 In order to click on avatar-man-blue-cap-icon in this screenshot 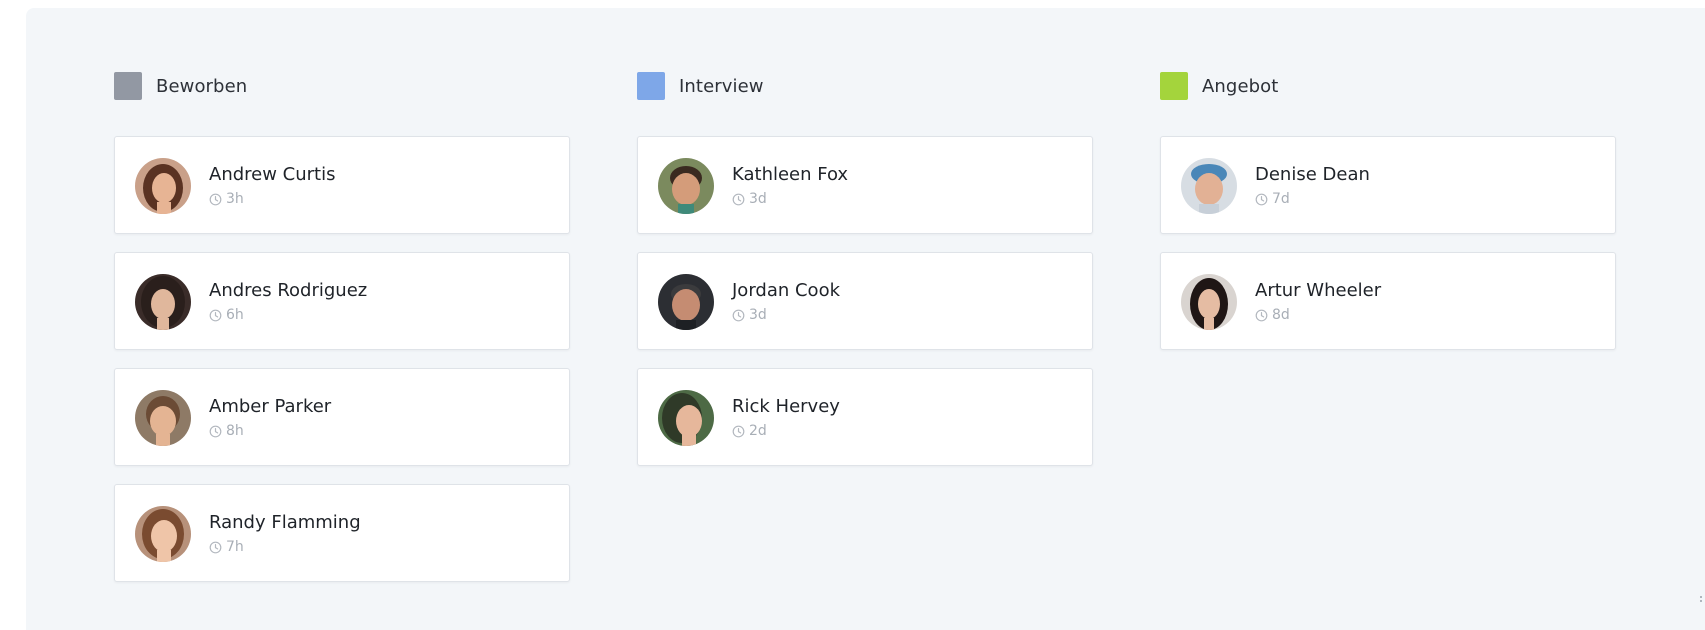, I will do `click(1209, 186)`.